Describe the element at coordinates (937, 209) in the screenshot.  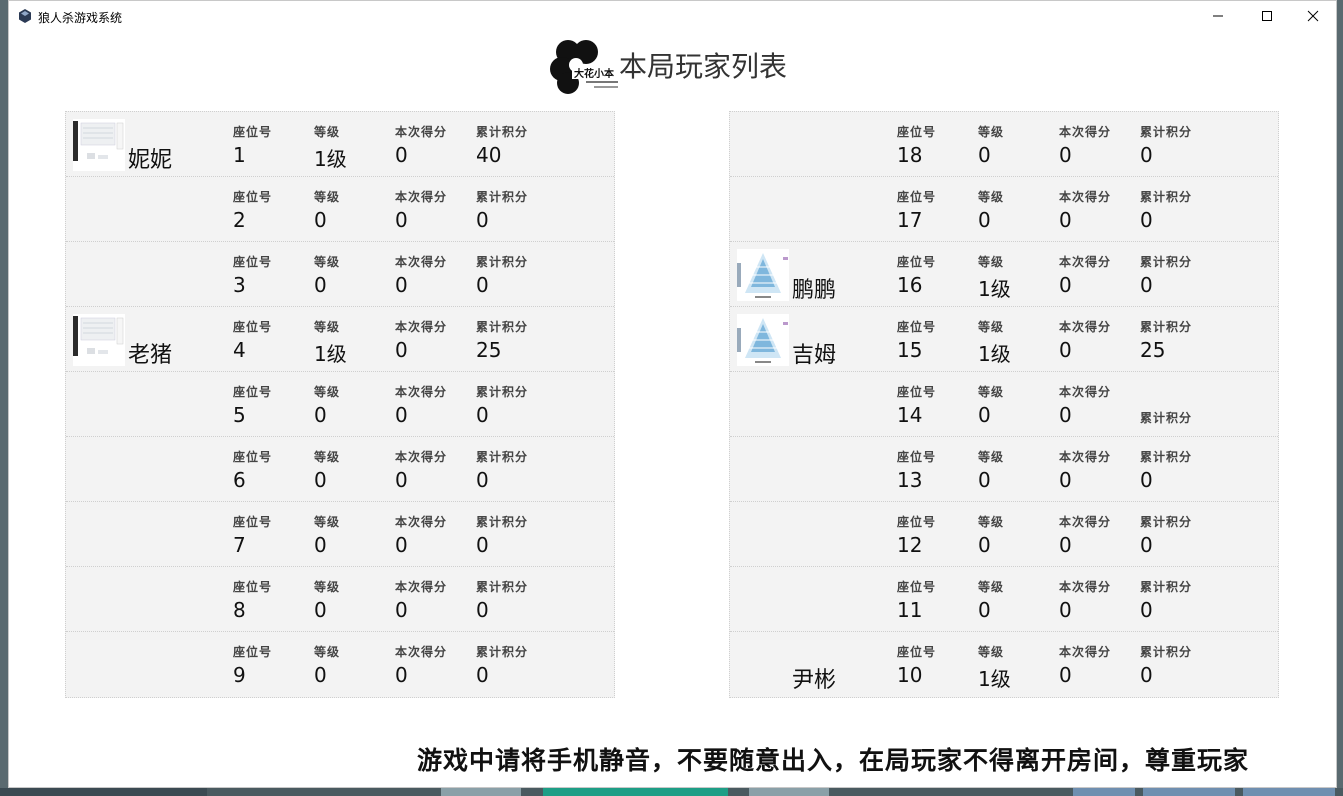
I see `seat-cell: 座位号 17` at that location.